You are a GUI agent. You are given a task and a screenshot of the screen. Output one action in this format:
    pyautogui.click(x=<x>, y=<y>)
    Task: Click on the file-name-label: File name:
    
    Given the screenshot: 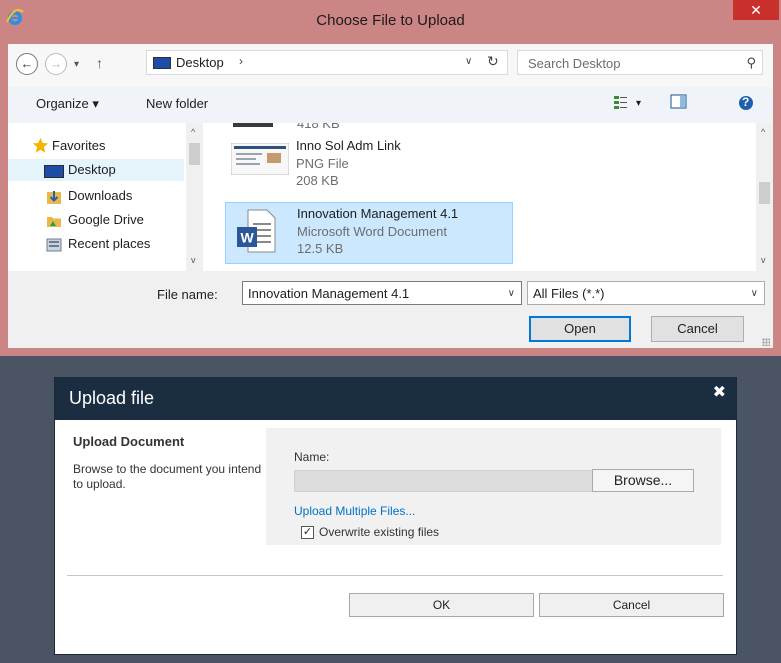 What is the action you would take?
    pyautogui.click(x=187, y=294)
    